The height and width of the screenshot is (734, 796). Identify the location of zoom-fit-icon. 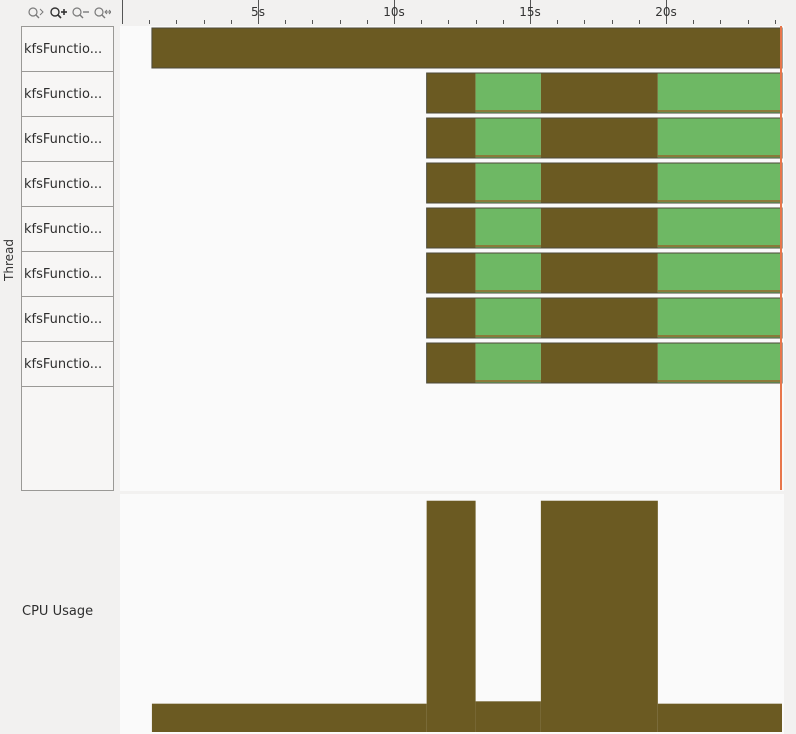
(35, 13).